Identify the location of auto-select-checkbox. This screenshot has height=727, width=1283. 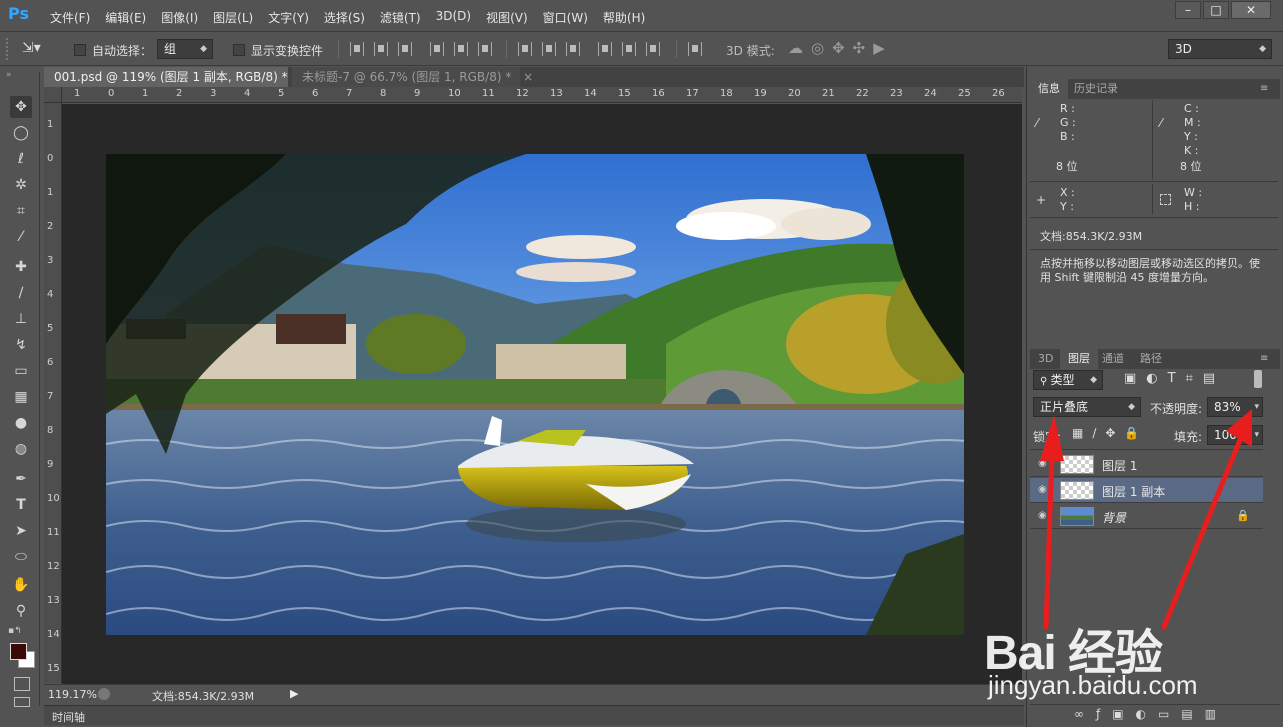
(80, 50).